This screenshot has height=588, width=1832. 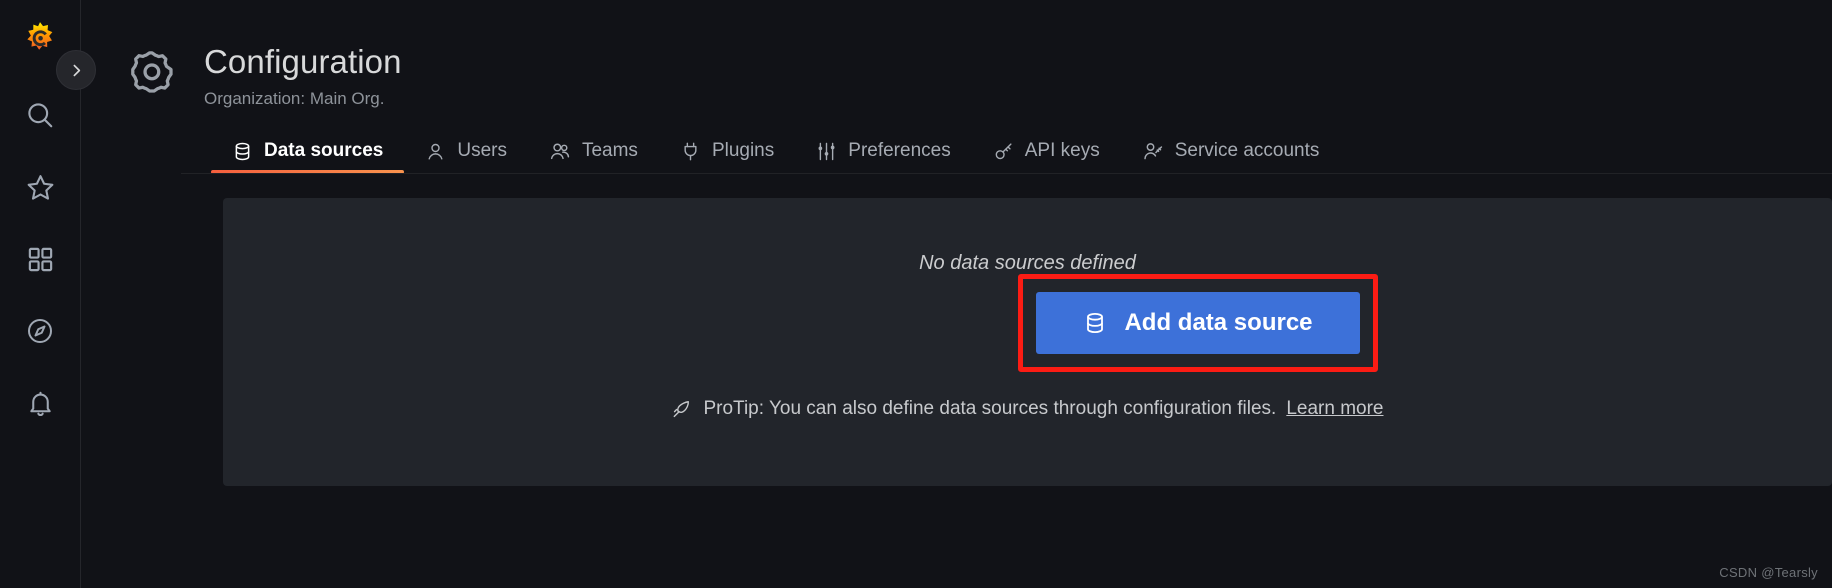 I want to click on compass-icon, so click(x=40, y=331).